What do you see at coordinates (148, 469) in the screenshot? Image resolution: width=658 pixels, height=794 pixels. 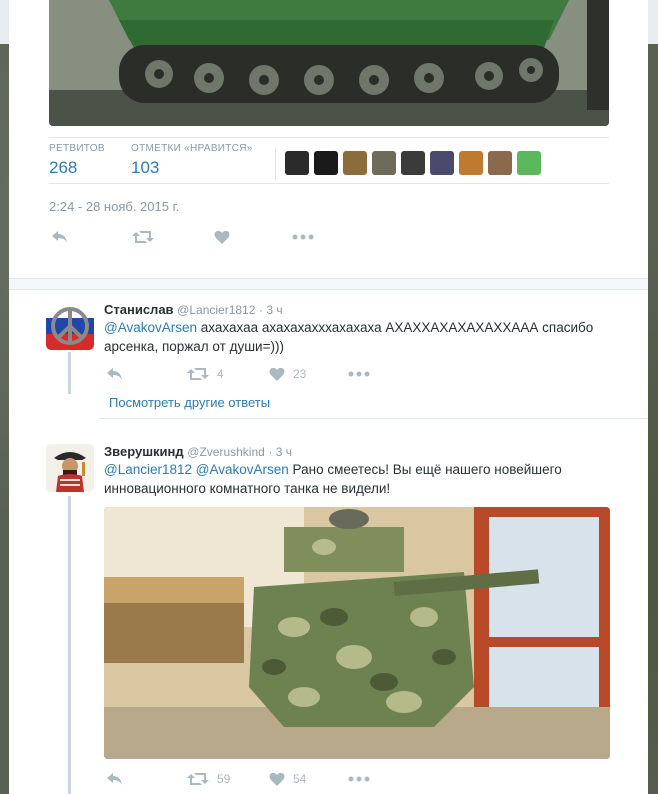 I see `mention-link: @Lancier1812` at bounding box center [148, 469].